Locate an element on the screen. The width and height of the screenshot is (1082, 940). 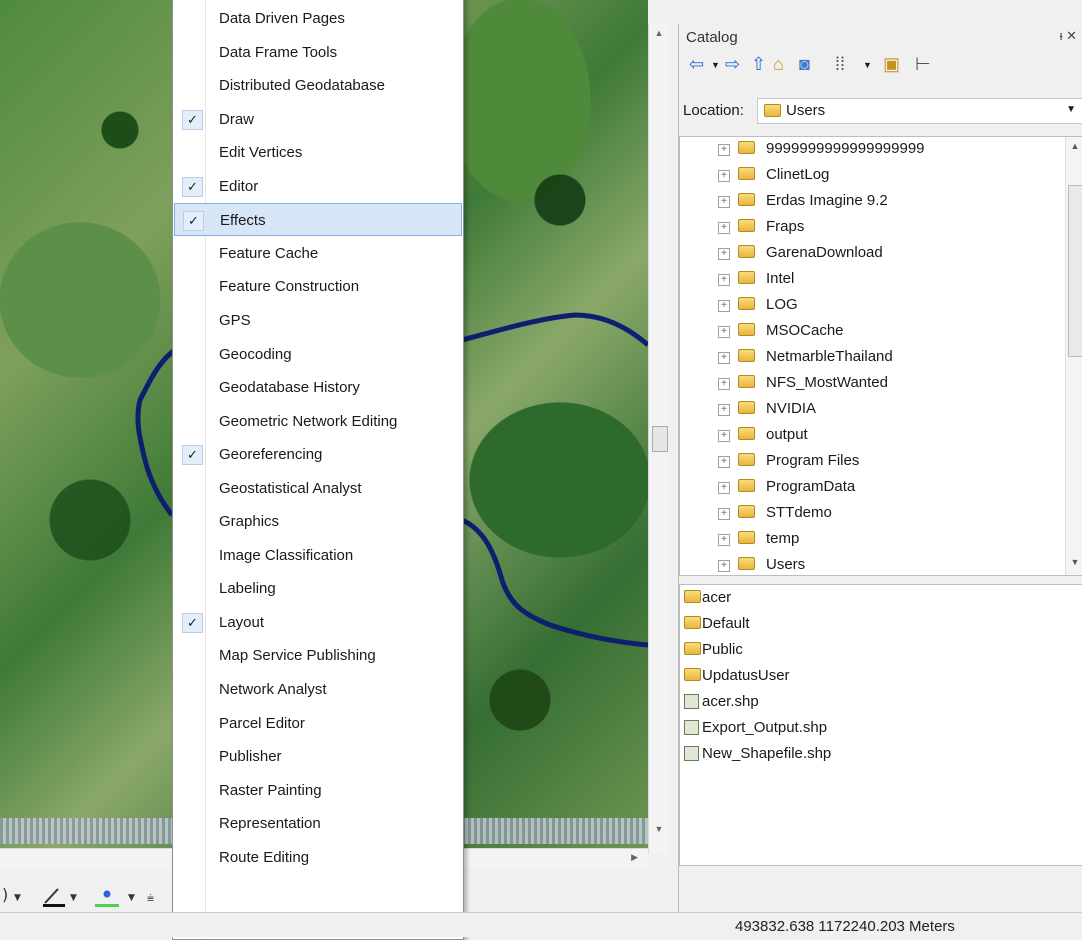
menu-item: Graphics is located at coordinates (318, 521).